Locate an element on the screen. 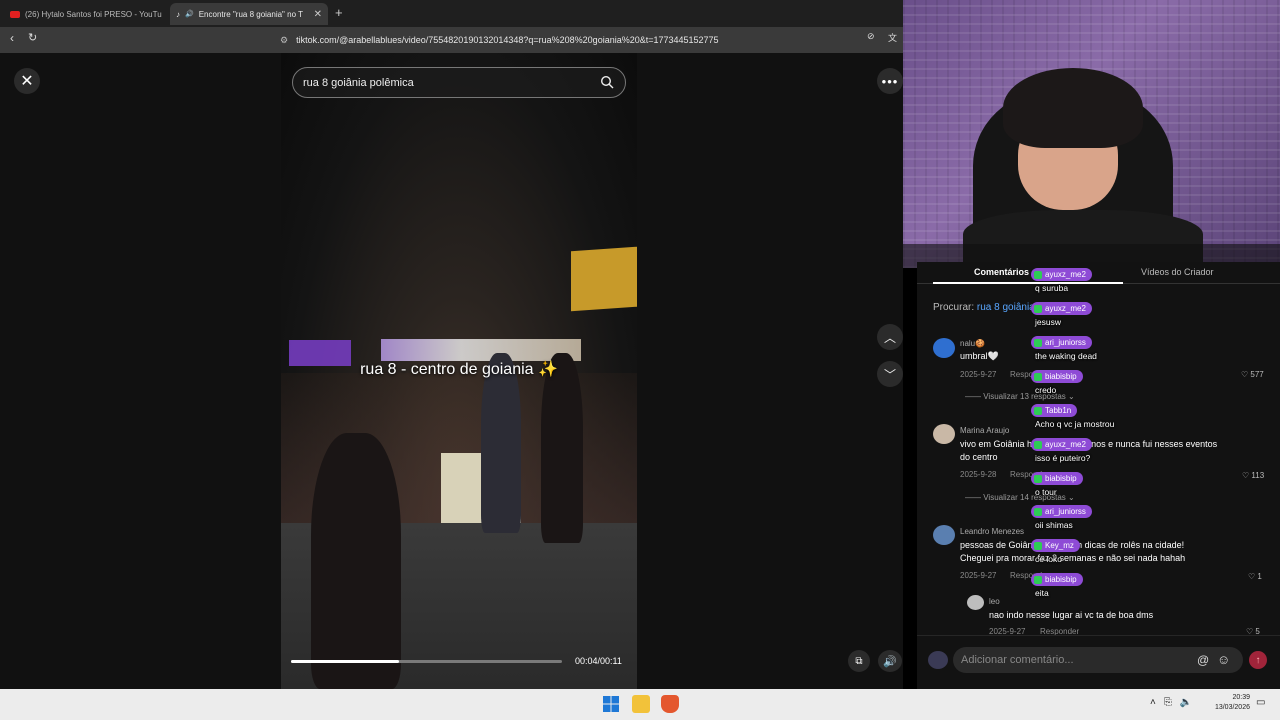 This screenshot has height=720, width=1280. comment-author: Leandro Menezes is located at coordinates (992, 531).